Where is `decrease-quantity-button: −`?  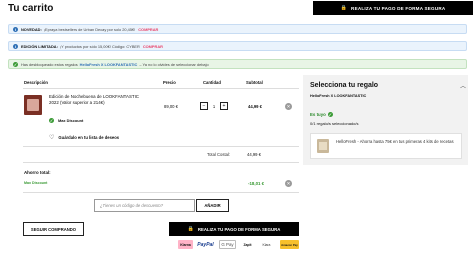 decrease-quantity-button: − is located at coordinates (204, 106).